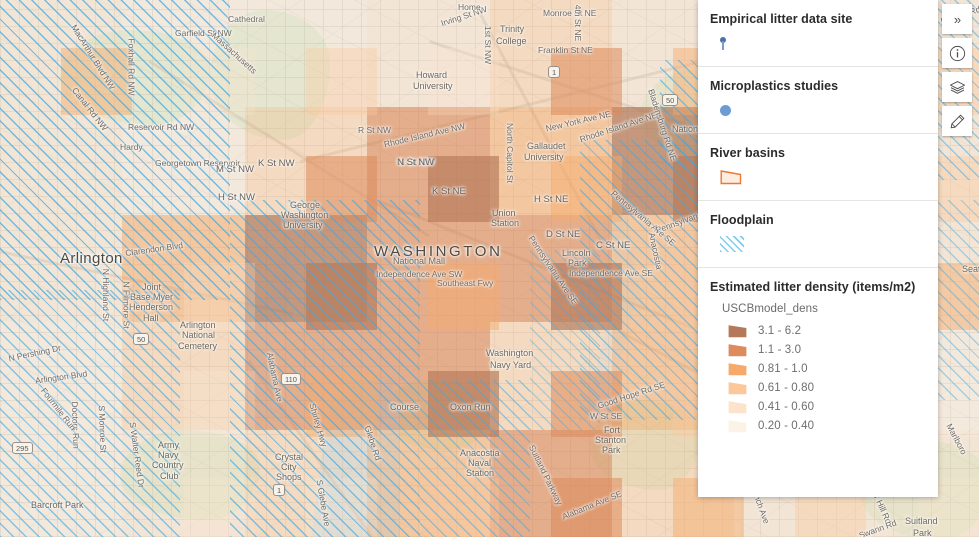  What do you see at coordinates (747, 153) in the screenshot?
I see `legend-section-title: River basins` at bounding box center [747, 153].